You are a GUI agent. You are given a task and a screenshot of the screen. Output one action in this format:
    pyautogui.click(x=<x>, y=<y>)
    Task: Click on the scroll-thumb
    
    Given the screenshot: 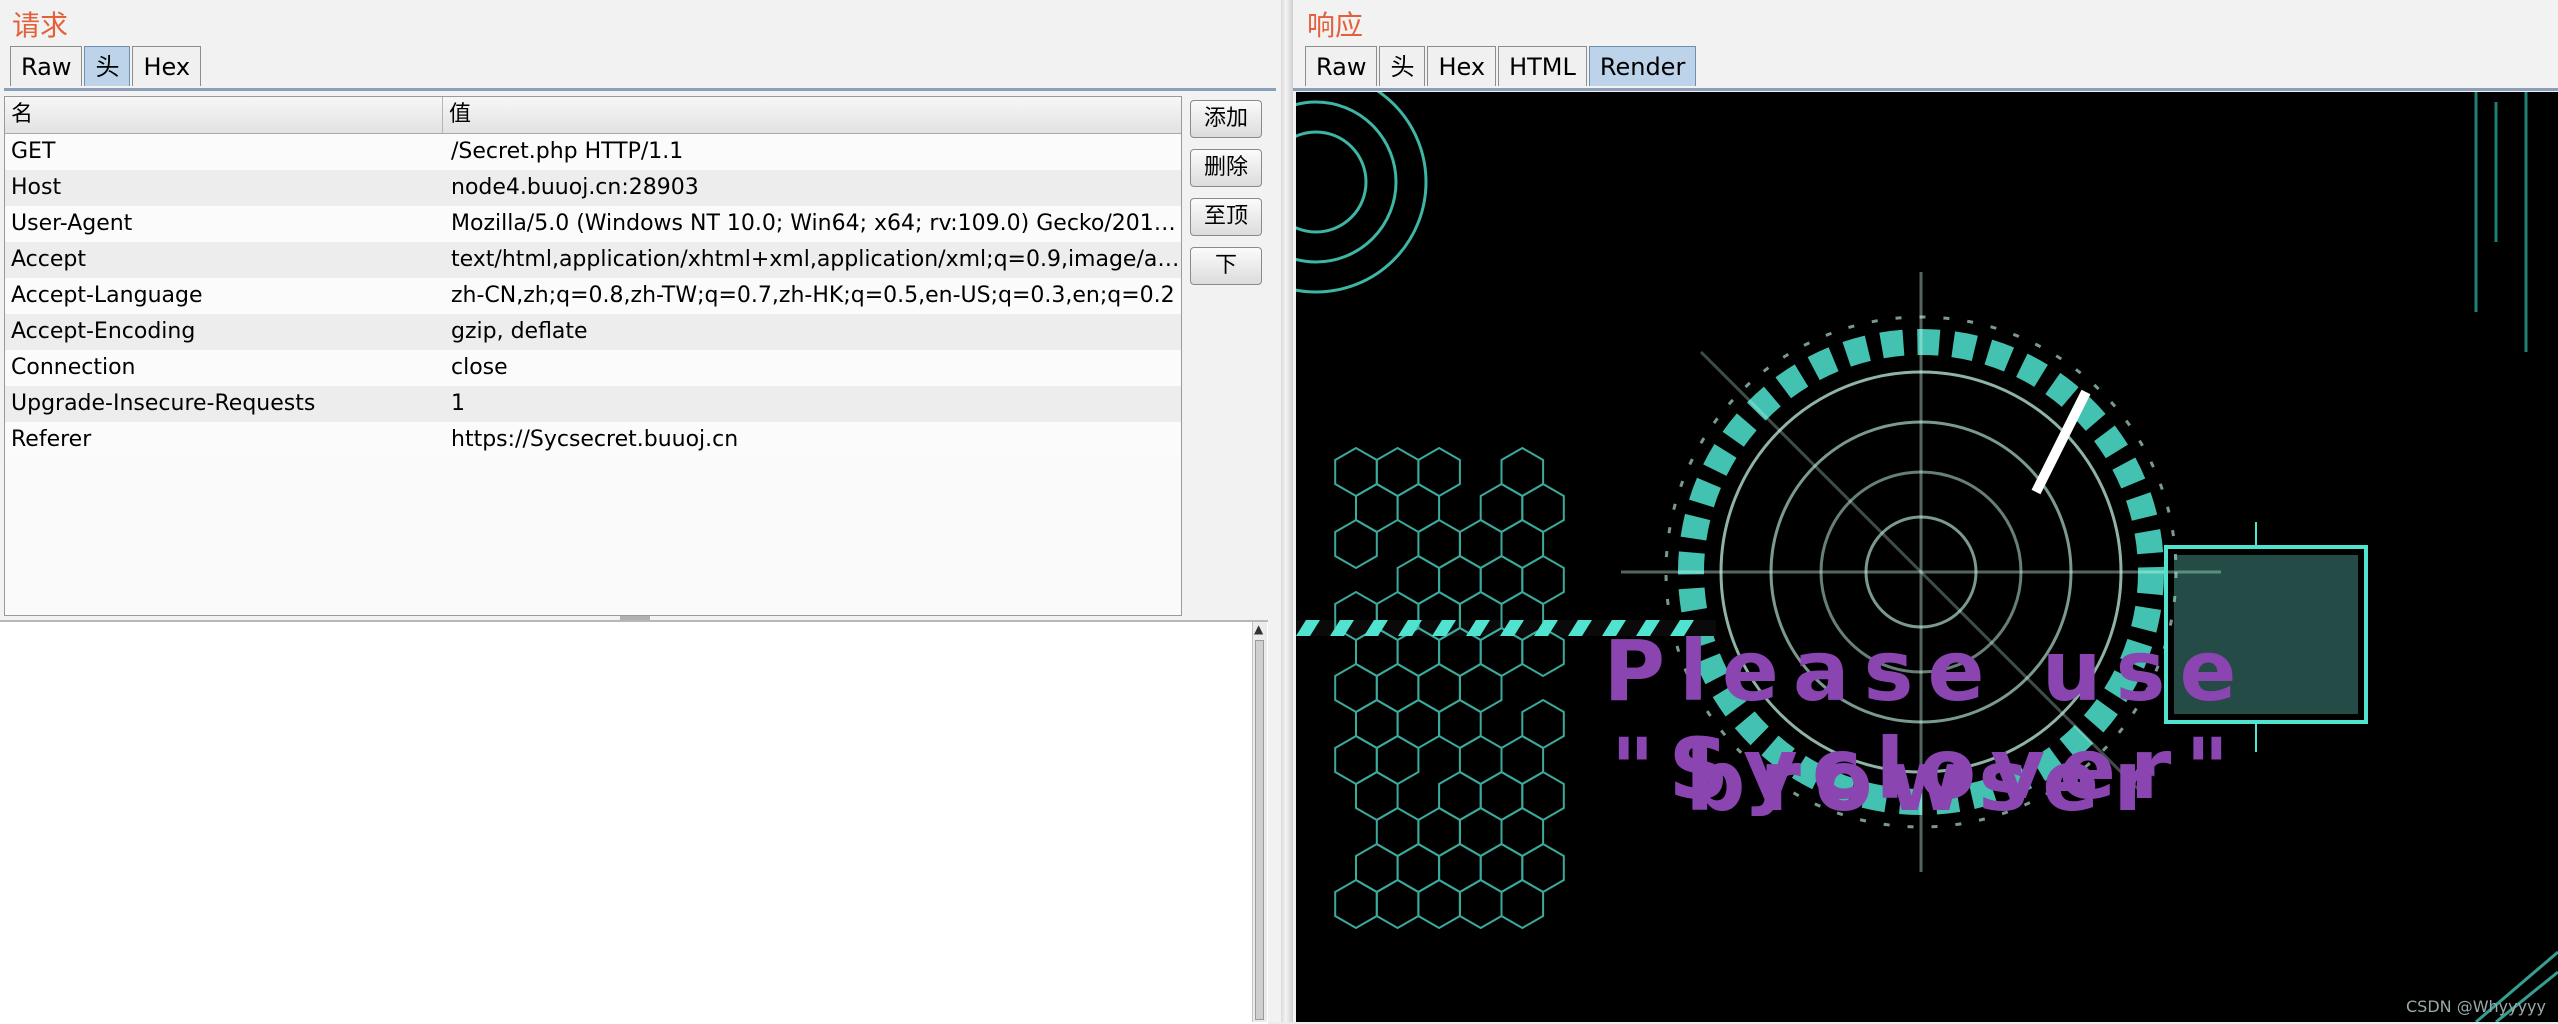 What is the action you would take?
    pyautogui.click(x=1259, y=830)
    